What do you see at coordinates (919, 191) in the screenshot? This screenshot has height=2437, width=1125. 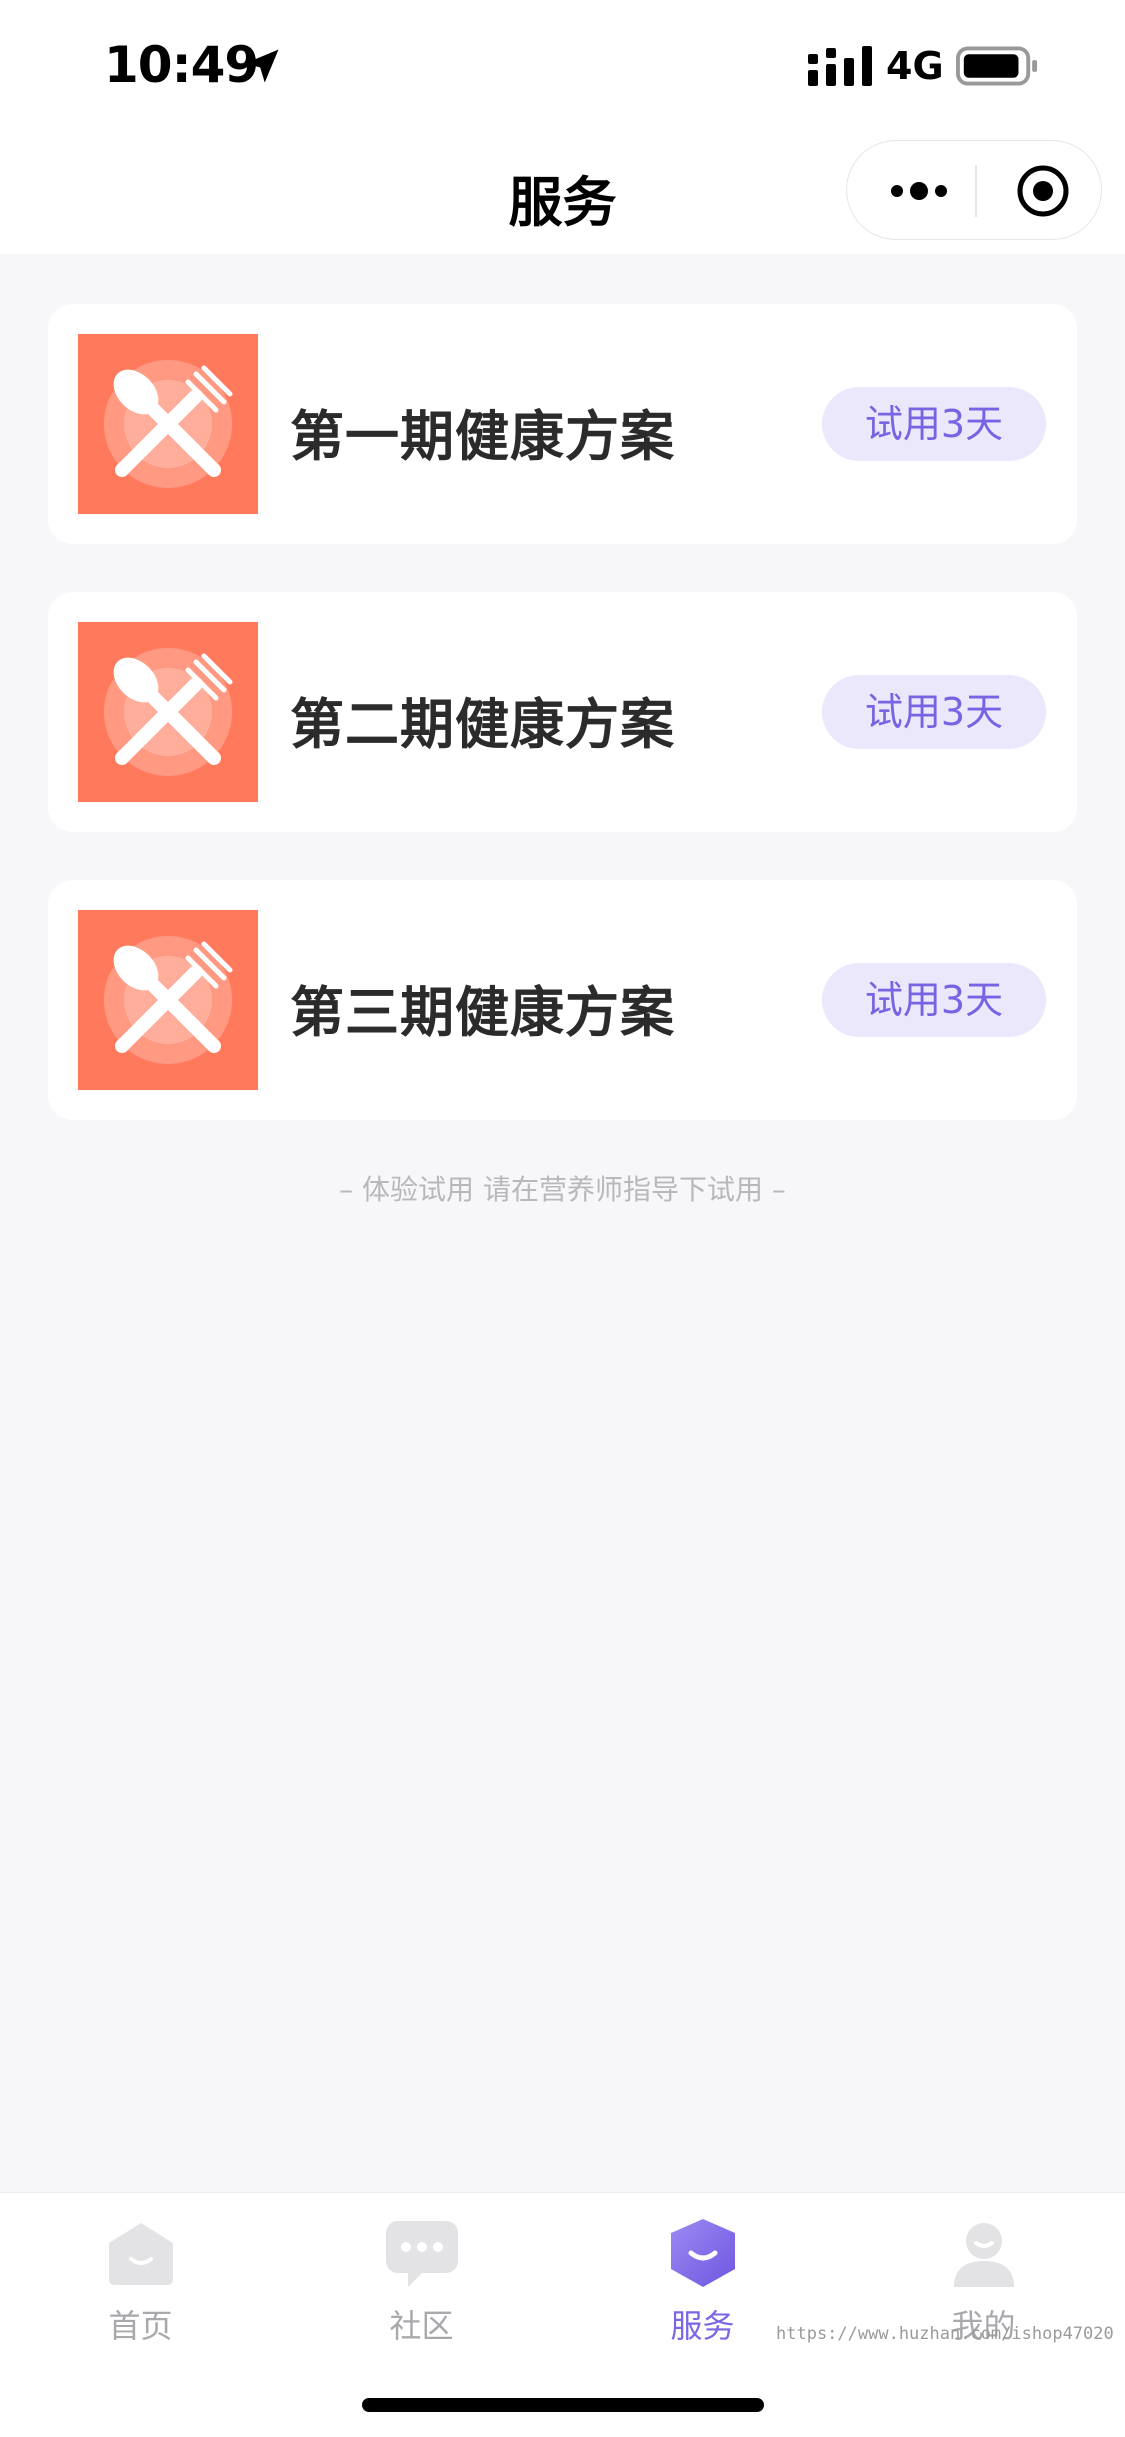 I see `more-icon` at bounding box center [919, 191].